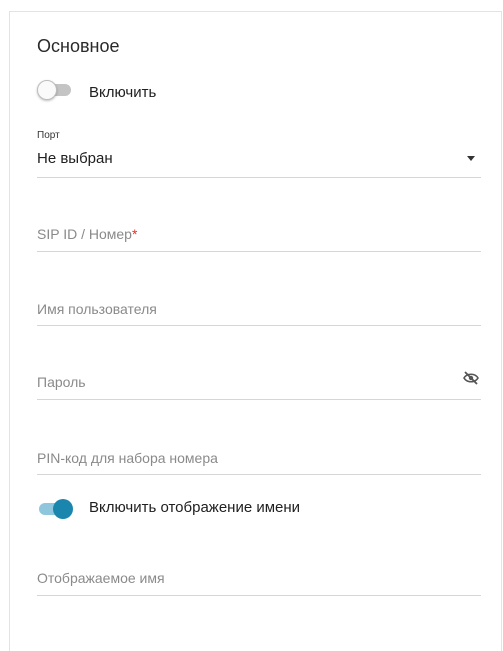 This screenshot has width=503, height=651. I want to click on display-name-input, so click(261, 582).